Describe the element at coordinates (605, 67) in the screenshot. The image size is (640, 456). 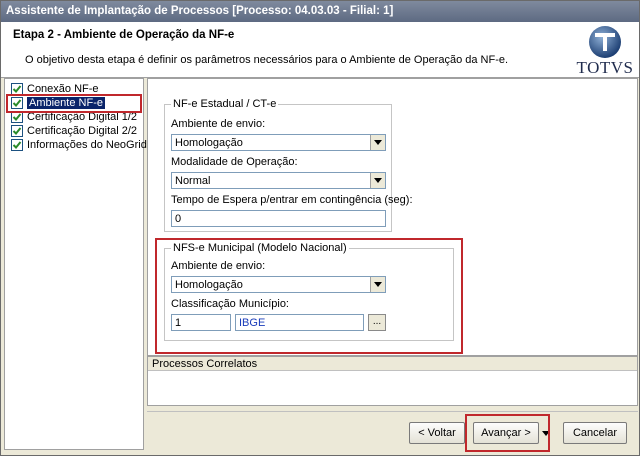
I see `logo-text: TOTVS` at that location.